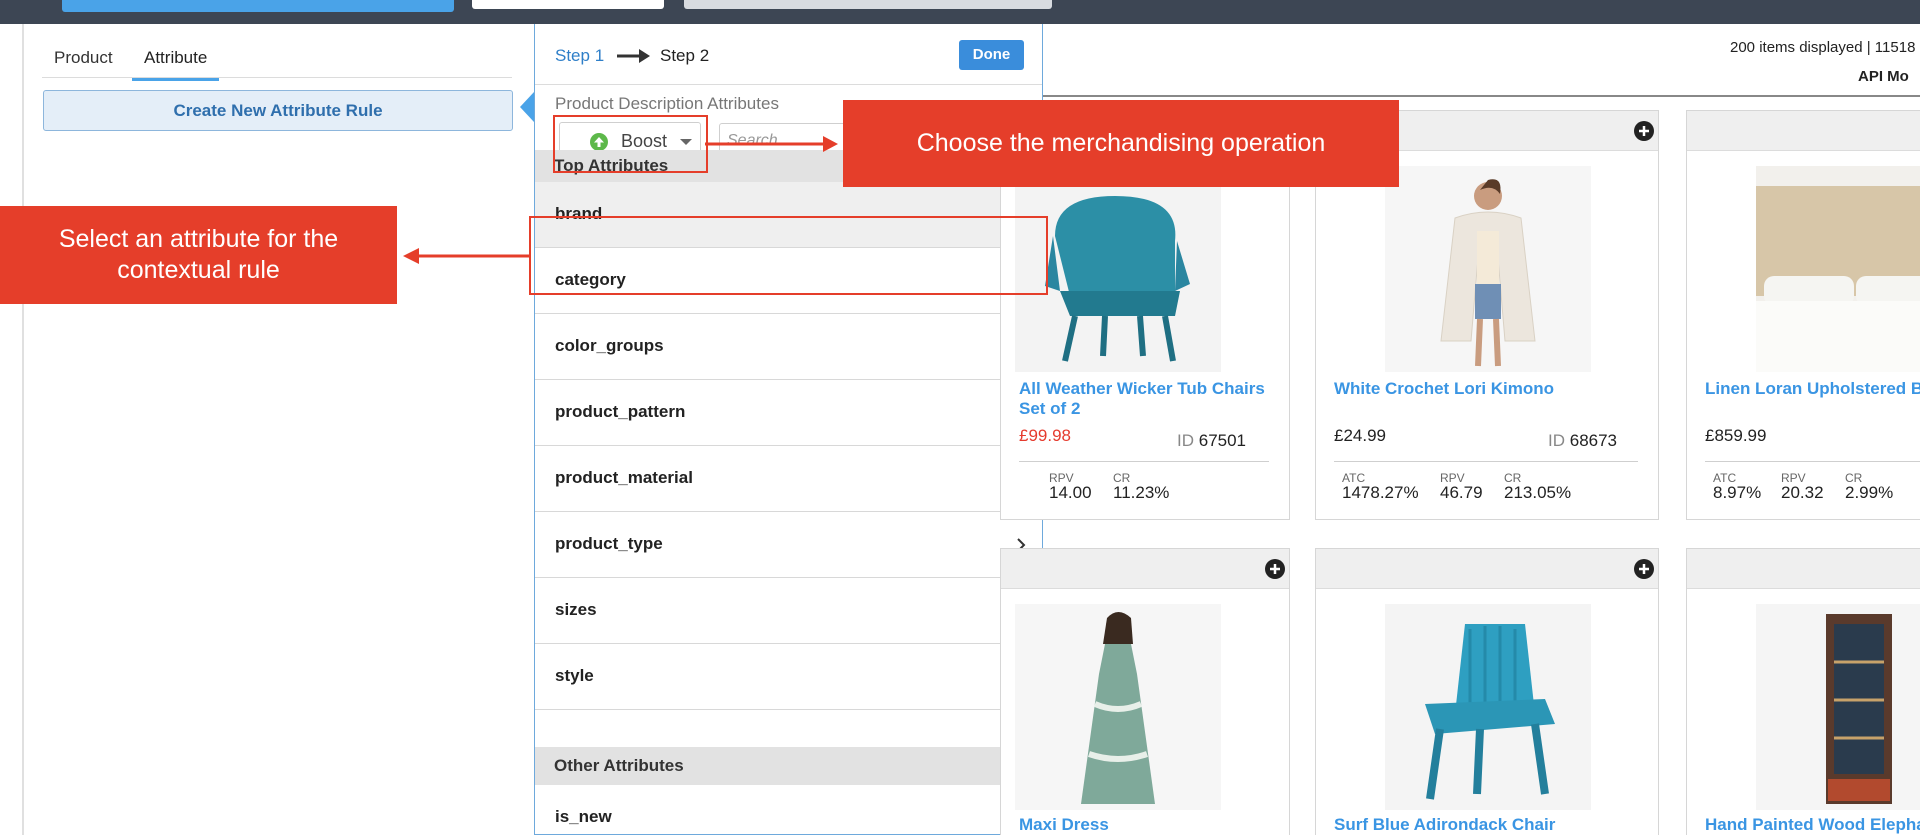  What do you see at coordinates (198, 270) in the screenshot?
I see `attribute-callout-line: contextual rule` at bounding box center [198, 270].